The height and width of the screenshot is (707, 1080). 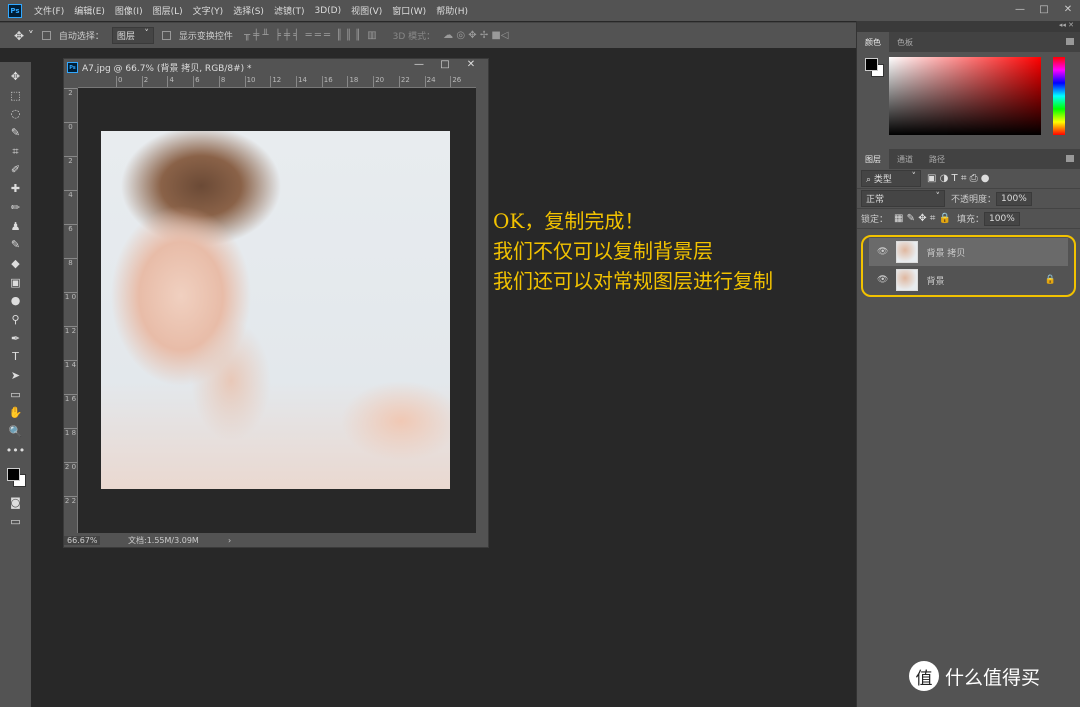 I want to click on color-panel-tabs: 颜色 色板, so click(x=968, y=42).